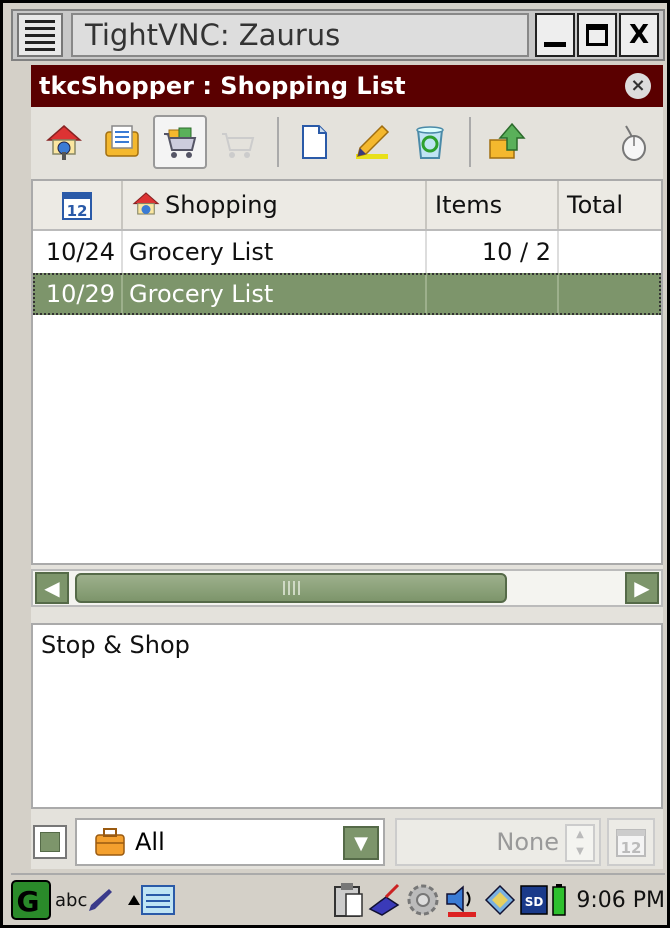 Image resolution: width=670 pixels, height=928 pixels. I want to click on window-title: TightVNC: Zaurus, so click(300, 35).